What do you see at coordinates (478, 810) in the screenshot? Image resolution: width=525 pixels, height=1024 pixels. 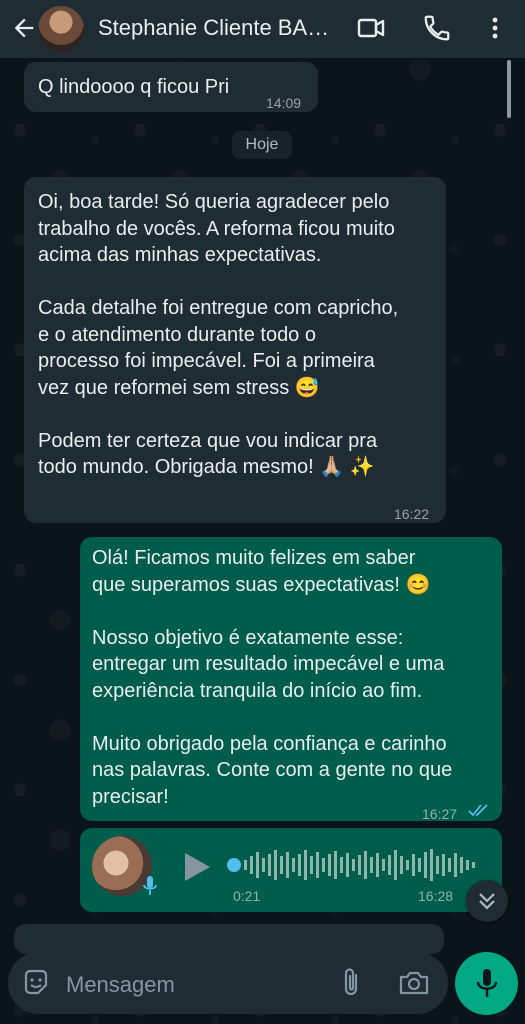 I see `read-ticks-icon` at bounding box center [478, 810].